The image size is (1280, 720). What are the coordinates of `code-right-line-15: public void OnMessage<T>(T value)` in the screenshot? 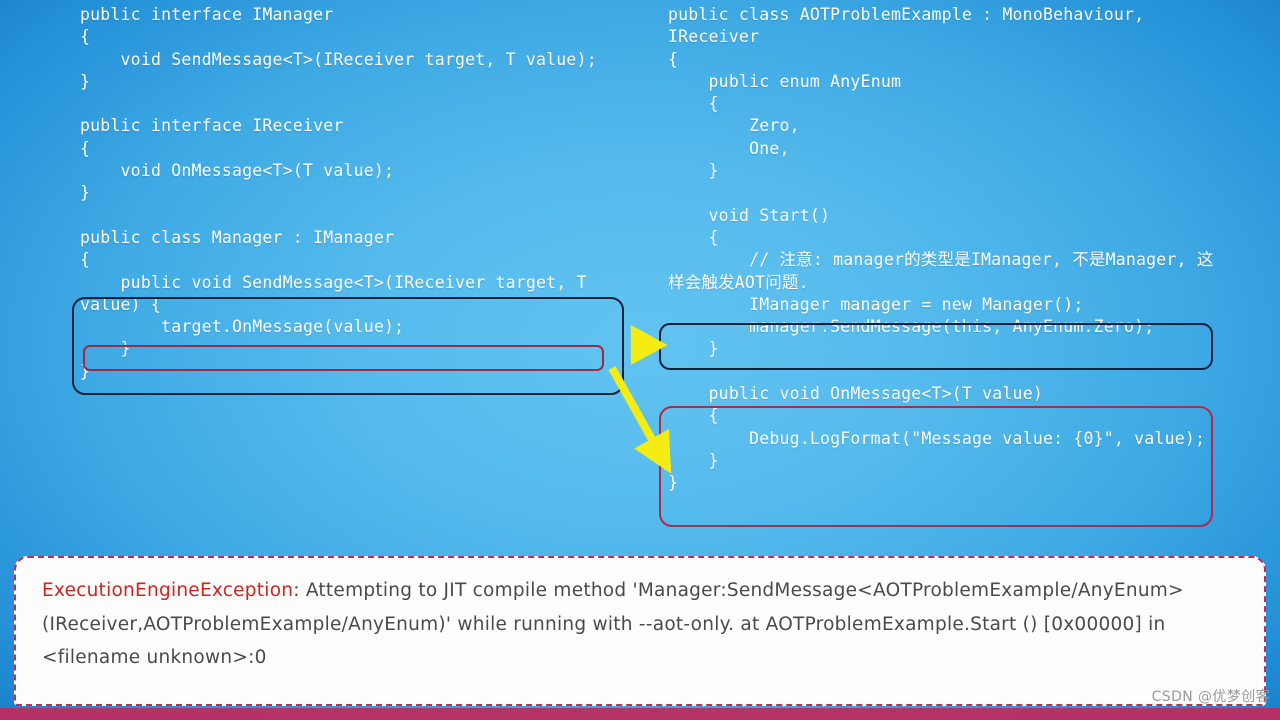 It's located at (855, 394).